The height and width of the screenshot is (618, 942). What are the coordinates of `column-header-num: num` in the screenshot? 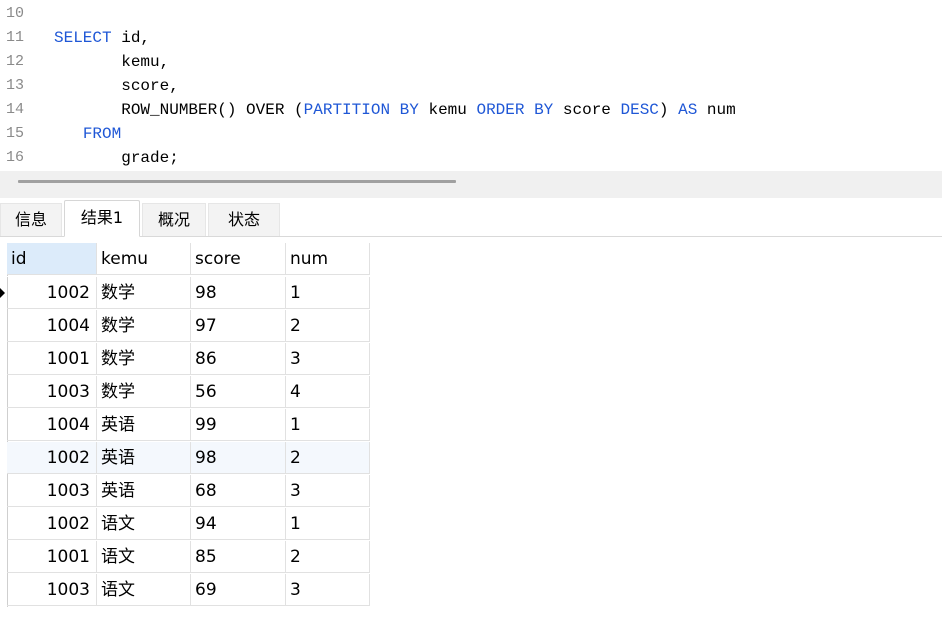 It's located at (328, 259).